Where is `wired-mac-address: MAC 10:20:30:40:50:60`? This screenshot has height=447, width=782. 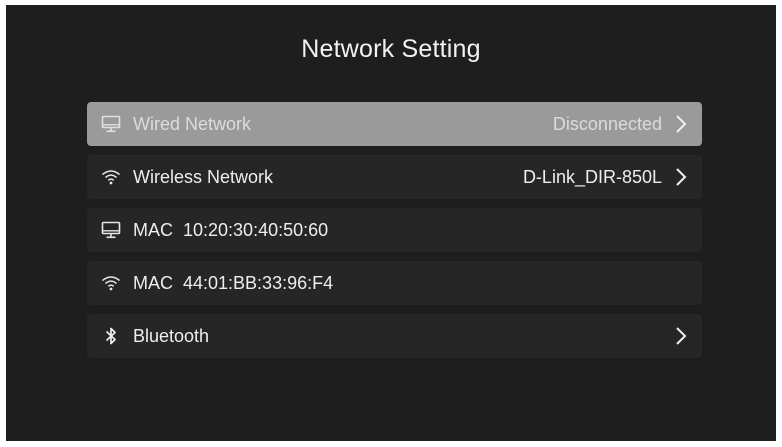
wired-mac-address: MAC 10:20:30:40:50:60 is located at coordinates (231, 229).